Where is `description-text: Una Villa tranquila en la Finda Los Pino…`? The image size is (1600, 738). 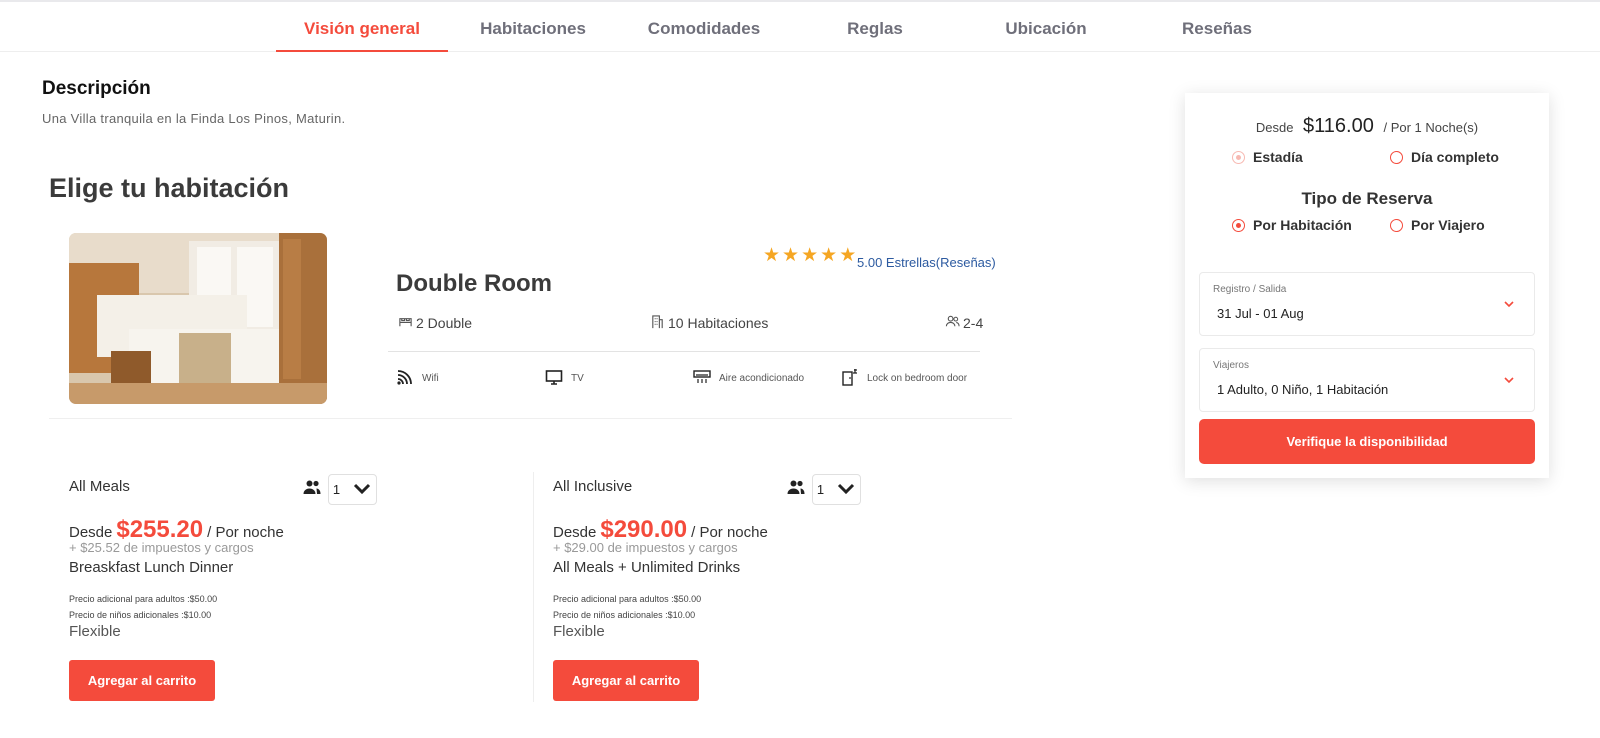
description-text: Una Villa tranquila en la Finda Los Pino… is located at coordinates (194, 118).